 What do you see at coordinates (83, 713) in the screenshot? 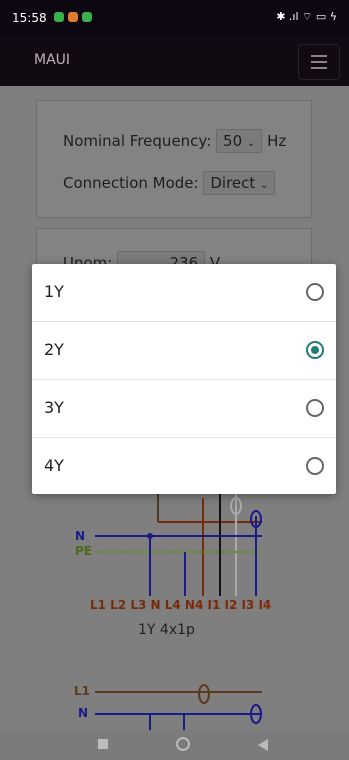
I see `wire-label-n2: N` at bounding box center [83, 713].